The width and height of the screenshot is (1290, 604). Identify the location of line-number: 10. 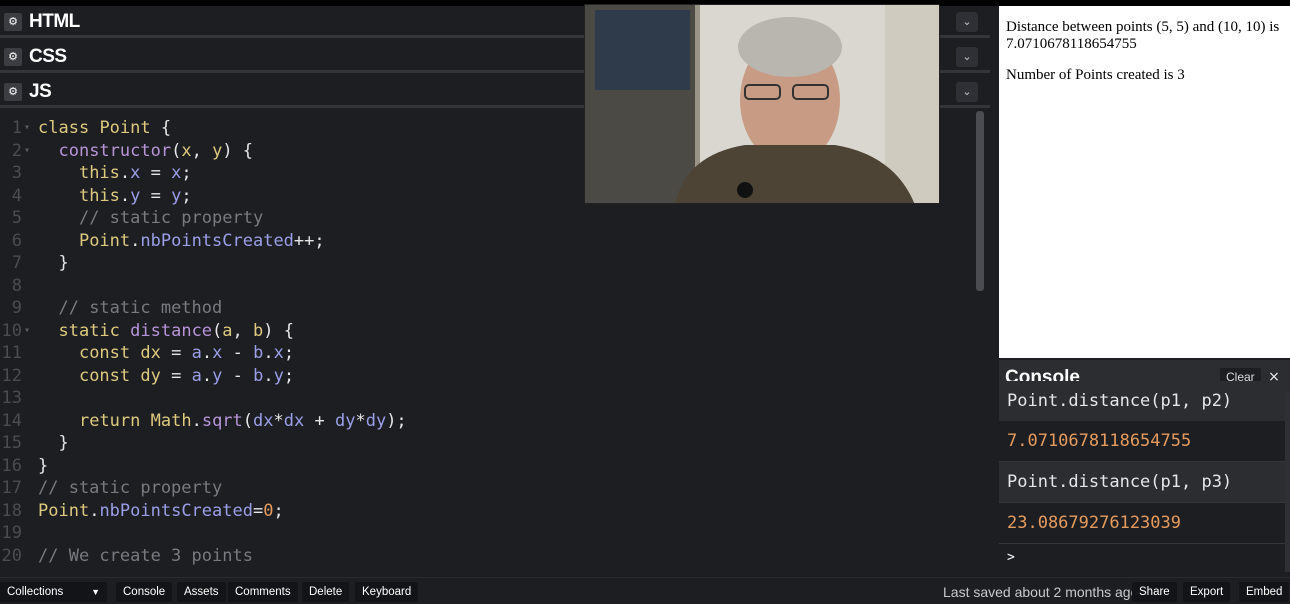
(11, 330).